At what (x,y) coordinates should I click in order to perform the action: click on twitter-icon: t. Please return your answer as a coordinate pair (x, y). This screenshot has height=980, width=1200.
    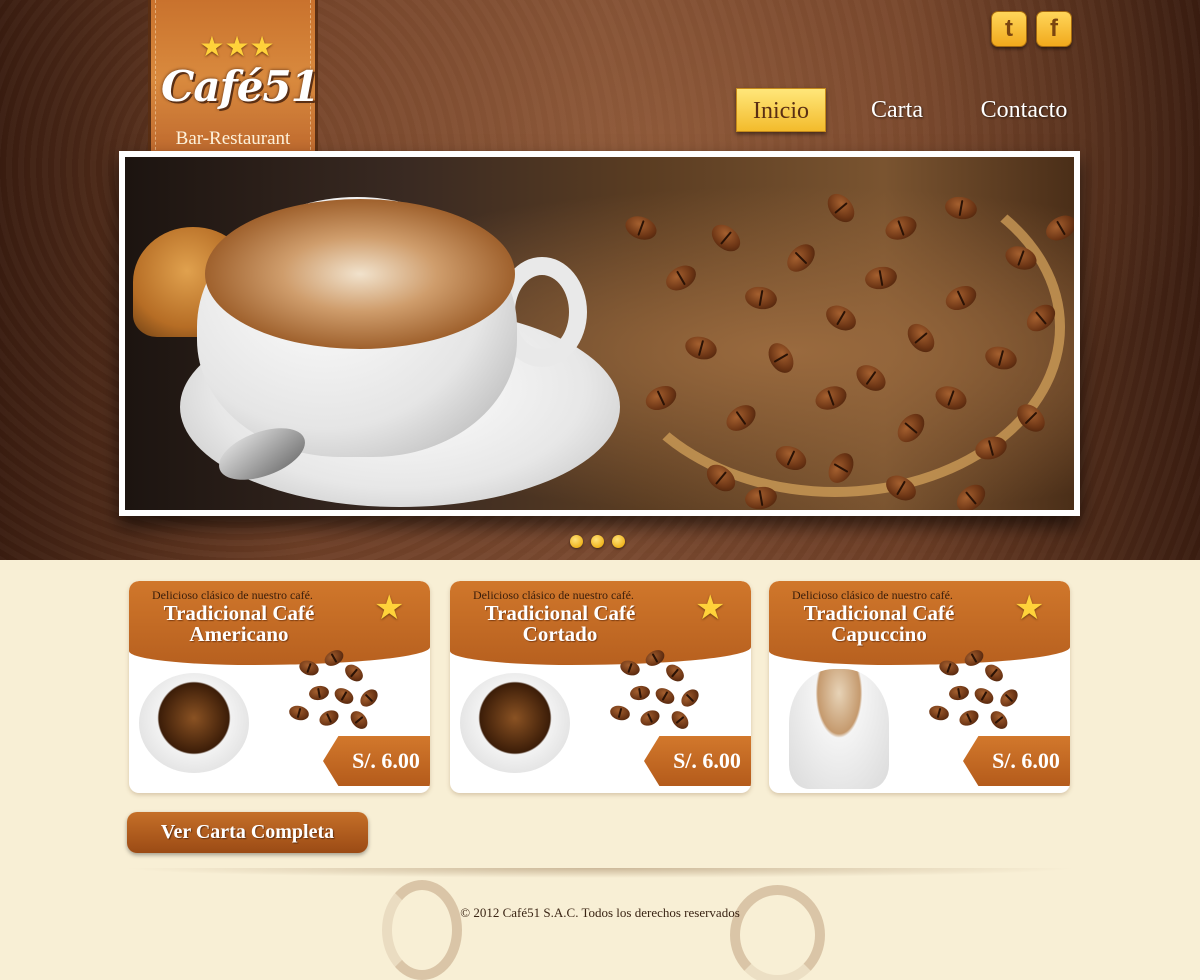
    Looking at the image, I should click on (1009, 29).